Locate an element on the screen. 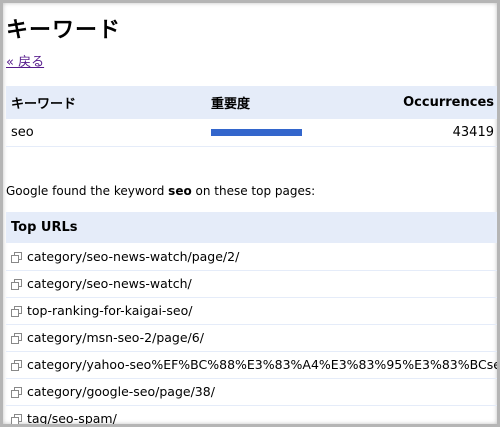  keyword-table: キーワード 重要度 Occurrences seo 43419 is located at coordinates (251, 116).